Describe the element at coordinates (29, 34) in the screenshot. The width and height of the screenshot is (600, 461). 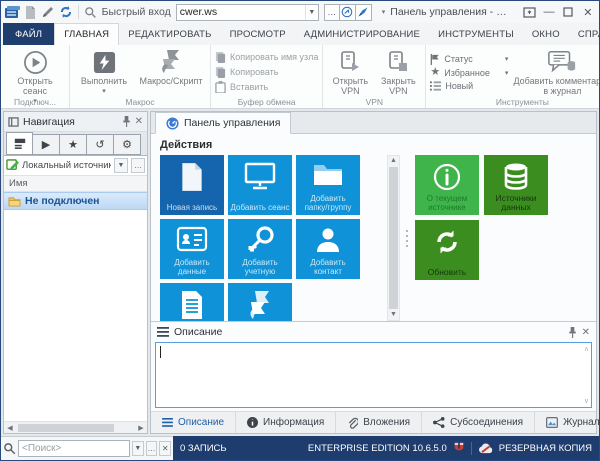
I see `ribbon-tab-file: ФАЙЛ` at that location.